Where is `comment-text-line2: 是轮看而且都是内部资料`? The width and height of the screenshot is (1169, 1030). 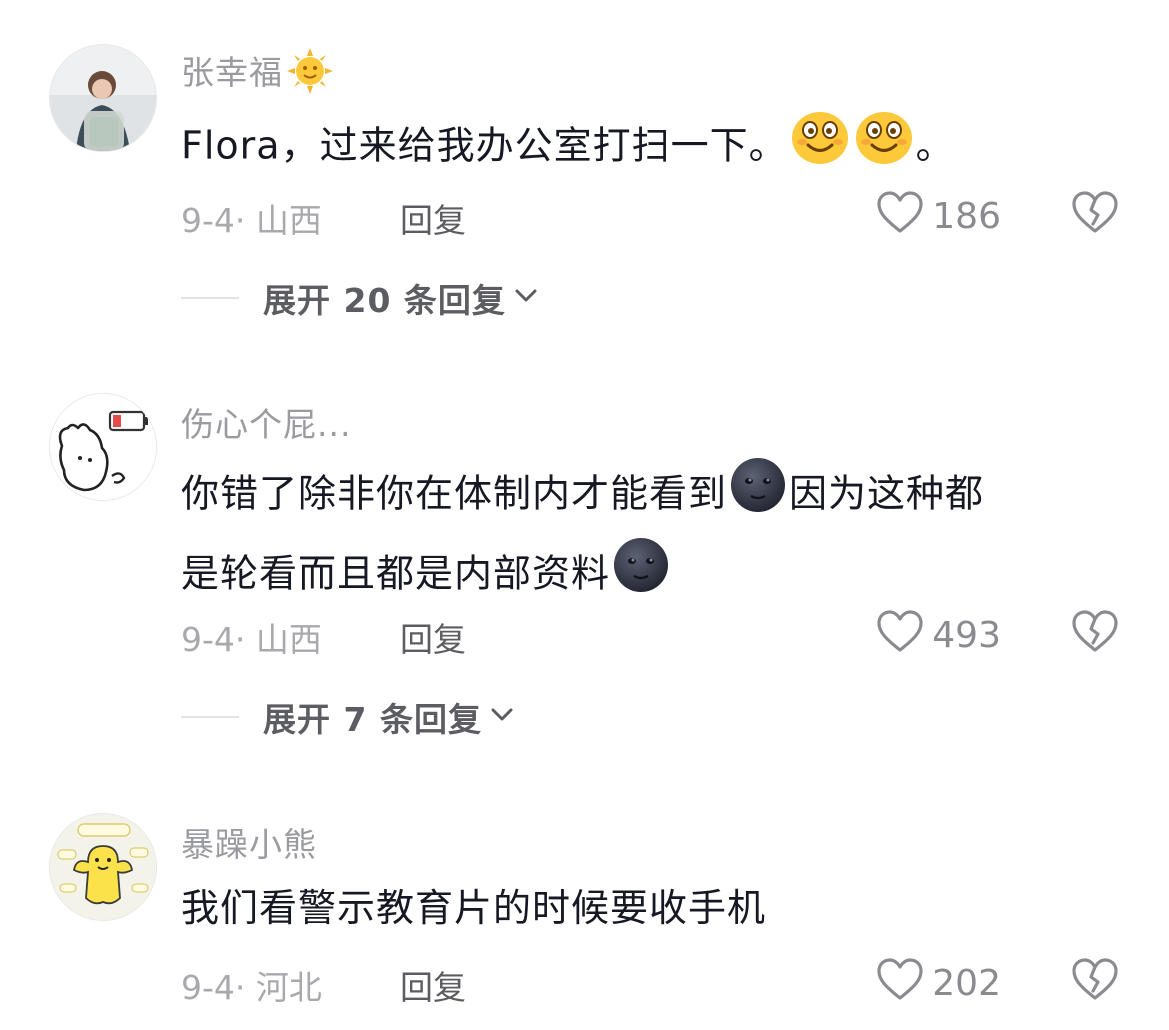
comment-text-line2: 是轮看而且都是内部资料 is located at coordinates (396, 573).